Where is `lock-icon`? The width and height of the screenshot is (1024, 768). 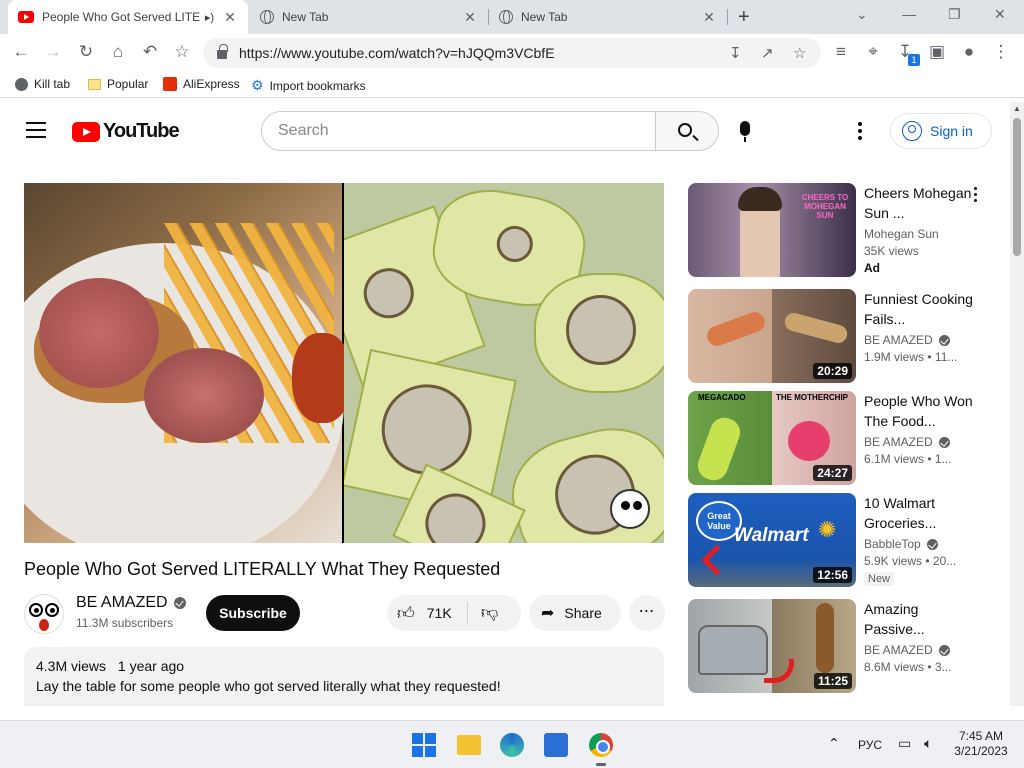
lock-icon is located at coordinates (222, 51).